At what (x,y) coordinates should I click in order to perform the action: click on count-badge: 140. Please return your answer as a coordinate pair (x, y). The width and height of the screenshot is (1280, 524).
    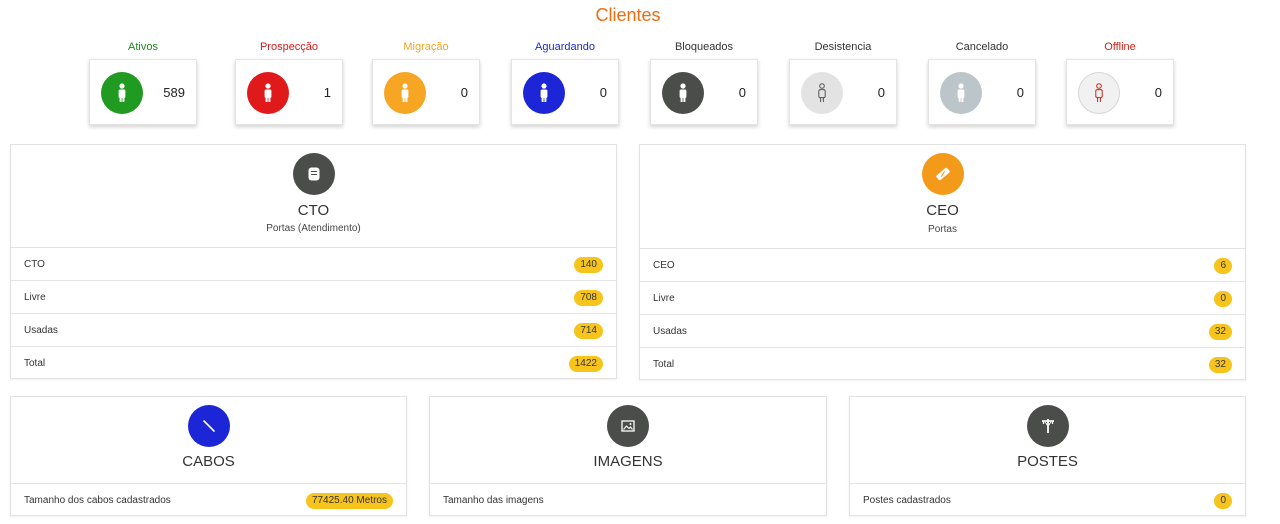
    Looking at the image, I should click on (588, 265).